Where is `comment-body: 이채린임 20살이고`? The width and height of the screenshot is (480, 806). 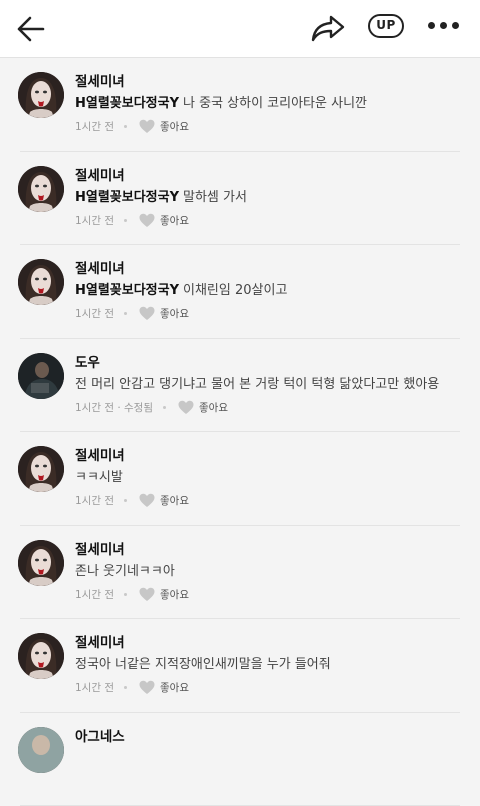
comment-body: 이채린임 20살이고 is located at coordinates (235, 290).